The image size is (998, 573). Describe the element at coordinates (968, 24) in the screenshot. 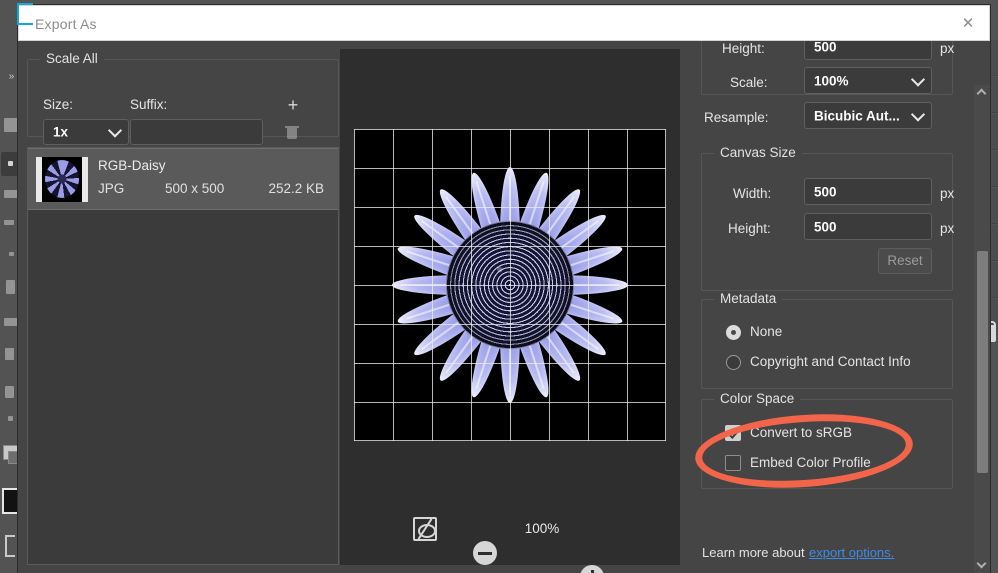

I see `close-icon: ✕` at that location.